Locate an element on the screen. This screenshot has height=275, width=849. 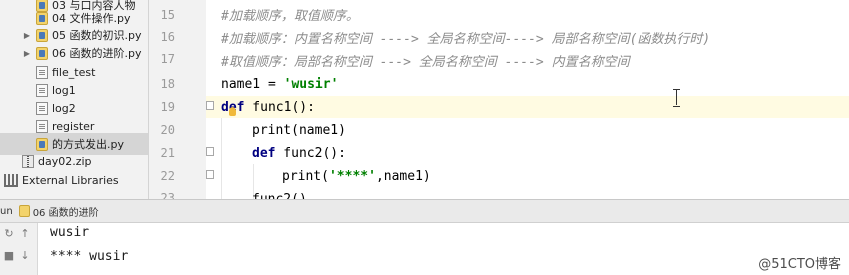
lightbulb-icon is located at coordinates (232, 111).